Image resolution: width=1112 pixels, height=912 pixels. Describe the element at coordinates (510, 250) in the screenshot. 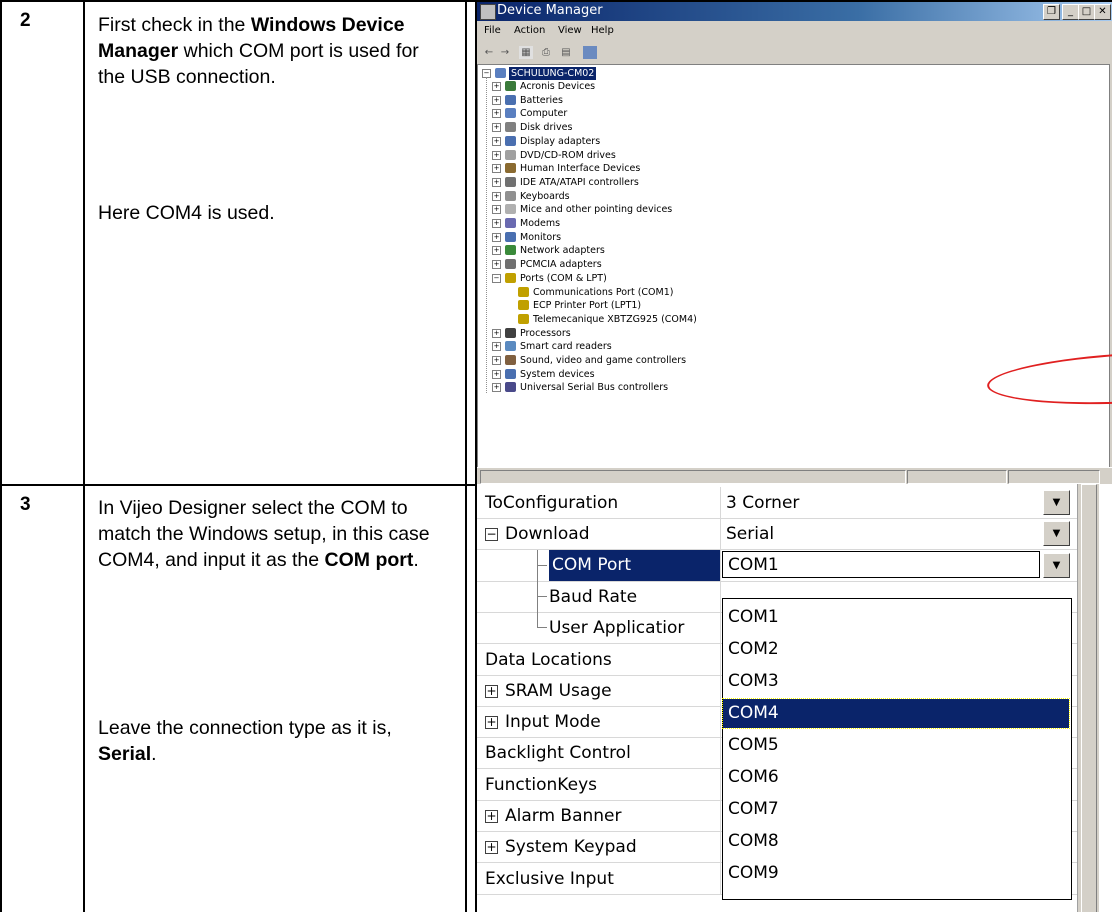

I see `network-icon` at that location.